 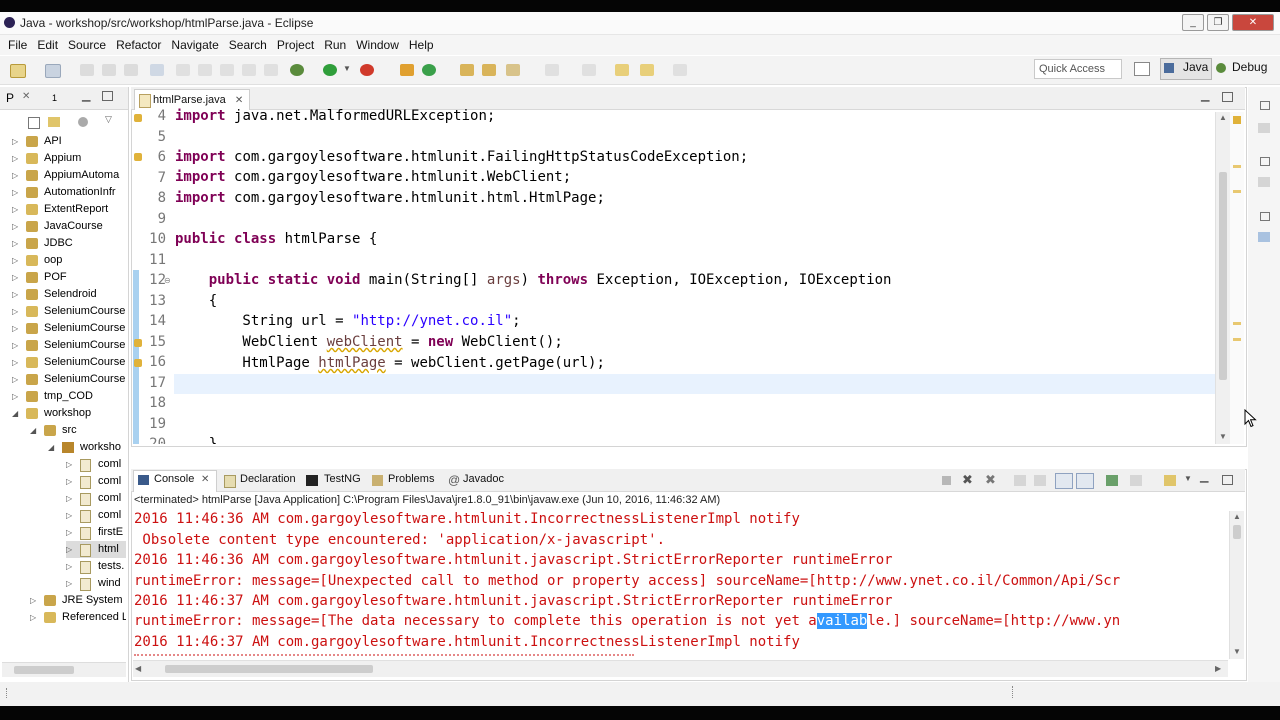 What do you see at coordinates (69, 141) in the screenshot?
I see `tree-item: ▷ API` at bounding box center [69, 141].